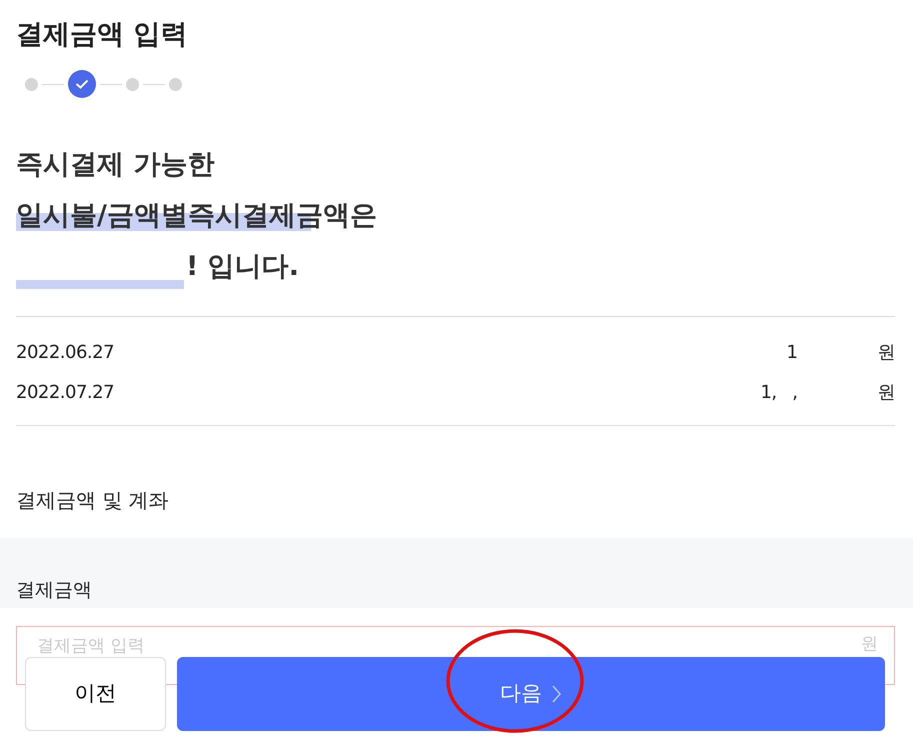 This screenshot has width=913, height=749. Describe the element at coordinates (792, 353) in the screenshot. I see `amount-text: 1` at that location.